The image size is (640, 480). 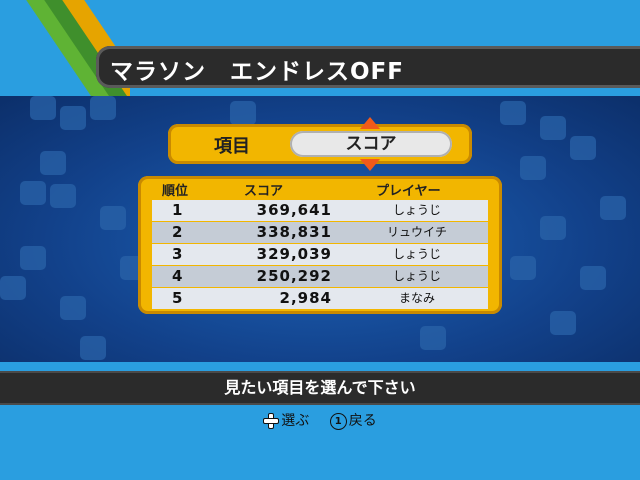 What do you see at coordinates (320, 421) in the screenshot?
I see `control-hints: 選ぶ 1 戻る` at bounding box center [320, 421].